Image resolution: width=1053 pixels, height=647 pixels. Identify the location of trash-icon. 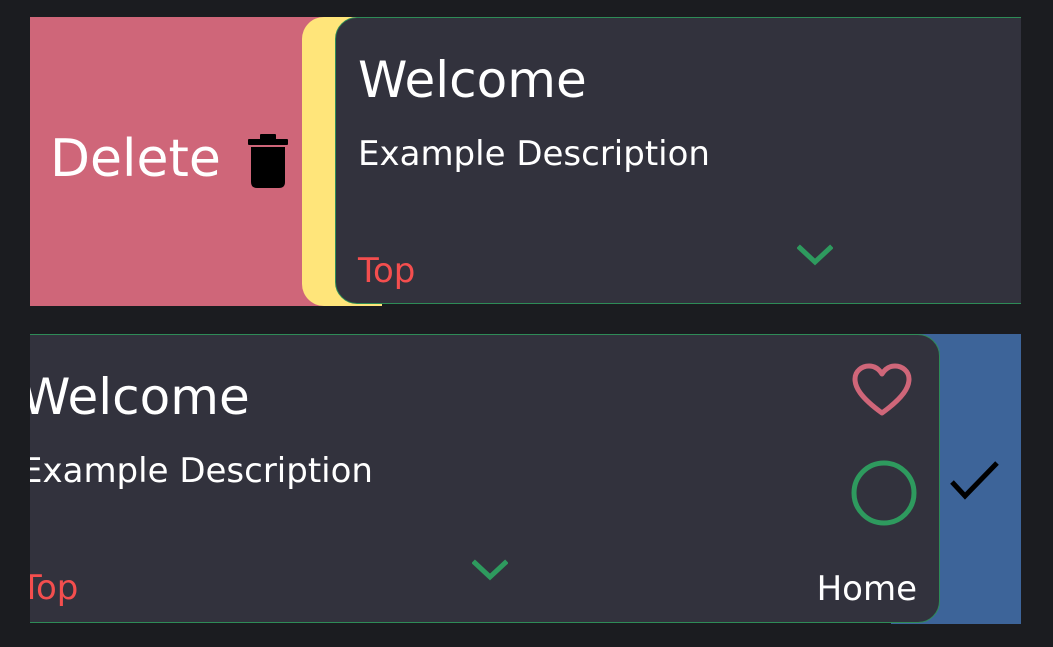
(268, 161).